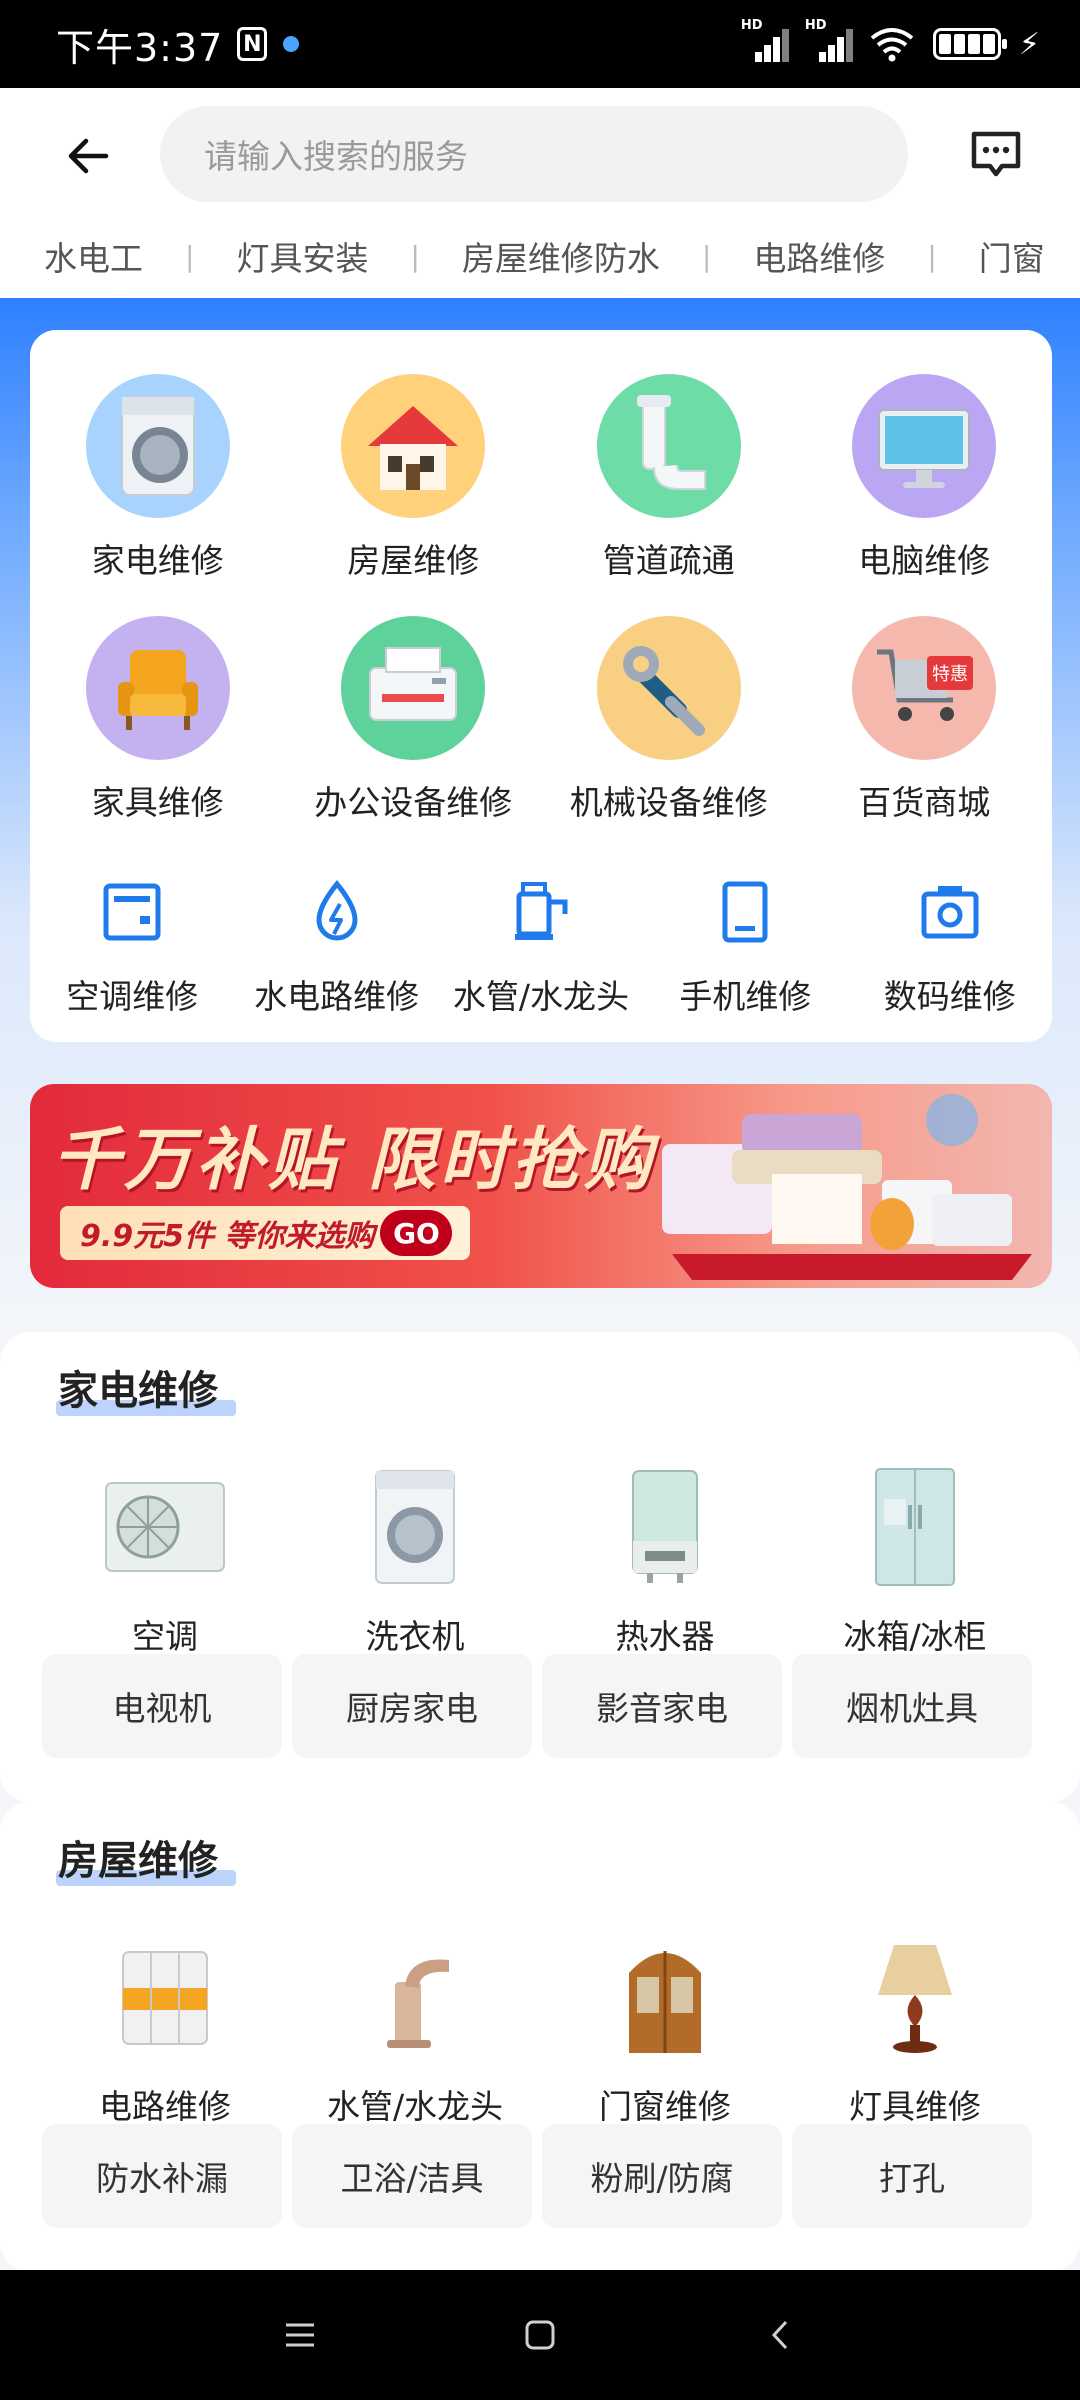  What do you see at coordinates (665, 1527) in the screenshot?
I see `water-heater-icon` at bounding box center [665, 1527].